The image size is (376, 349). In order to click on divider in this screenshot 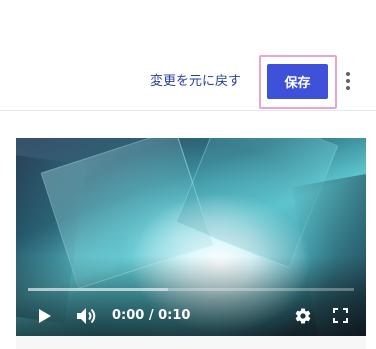, I will do `click(188, 110)`.